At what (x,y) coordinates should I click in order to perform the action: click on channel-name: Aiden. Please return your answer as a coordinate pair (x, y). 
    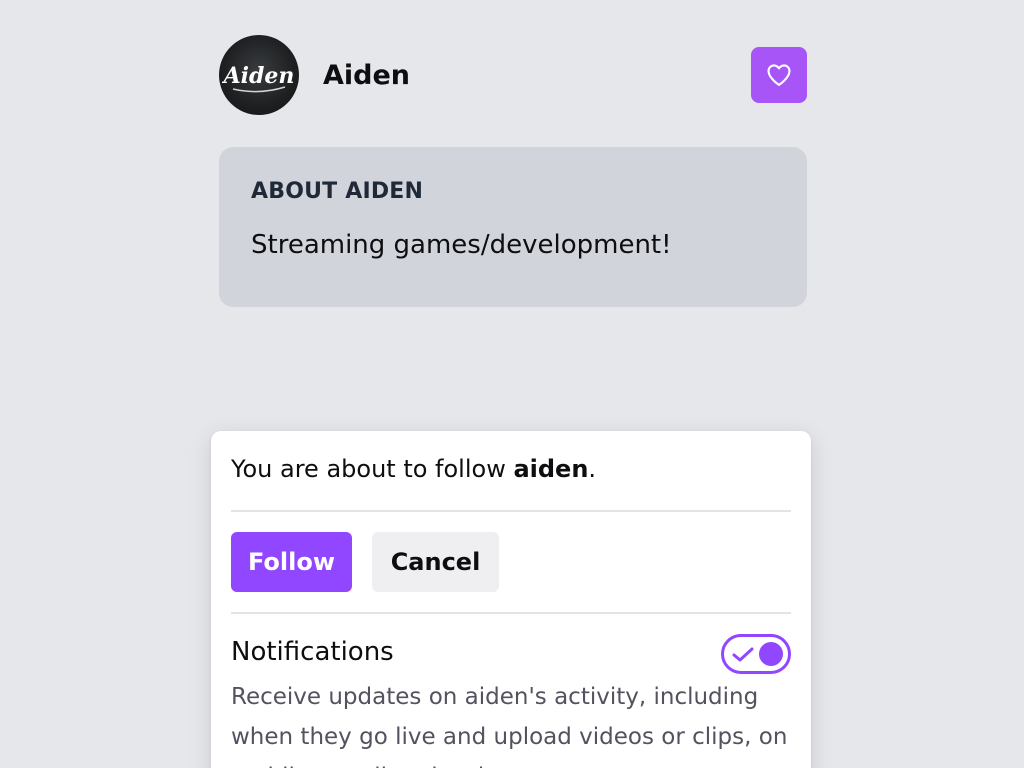
    Looking at the image, I should click on (367, 75).